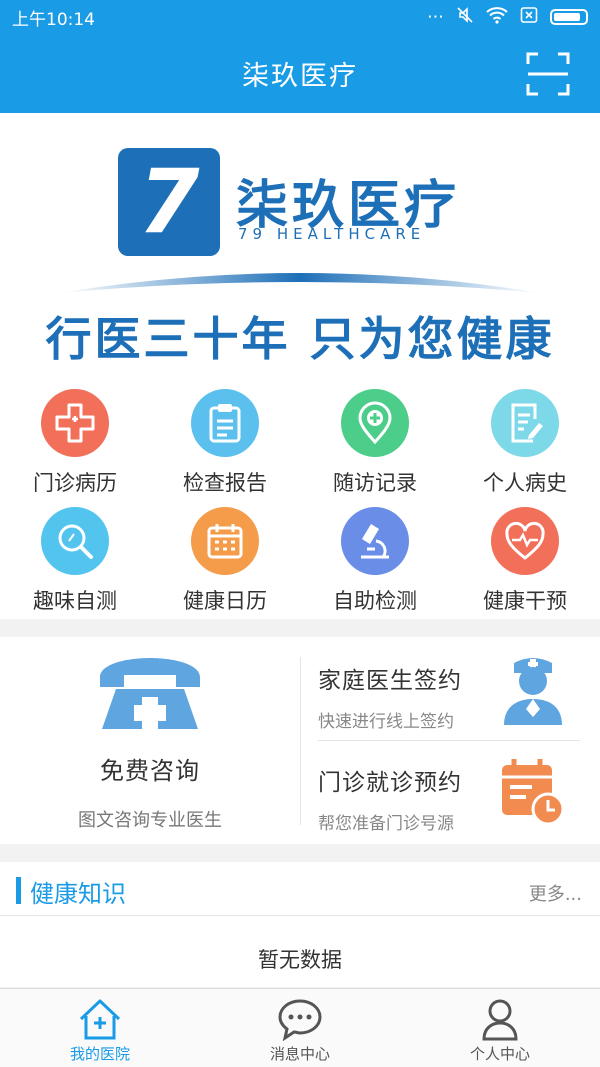  Describe the element at coordinates (497, 17) in the screenshot. I see `wifi-icon` at that location.